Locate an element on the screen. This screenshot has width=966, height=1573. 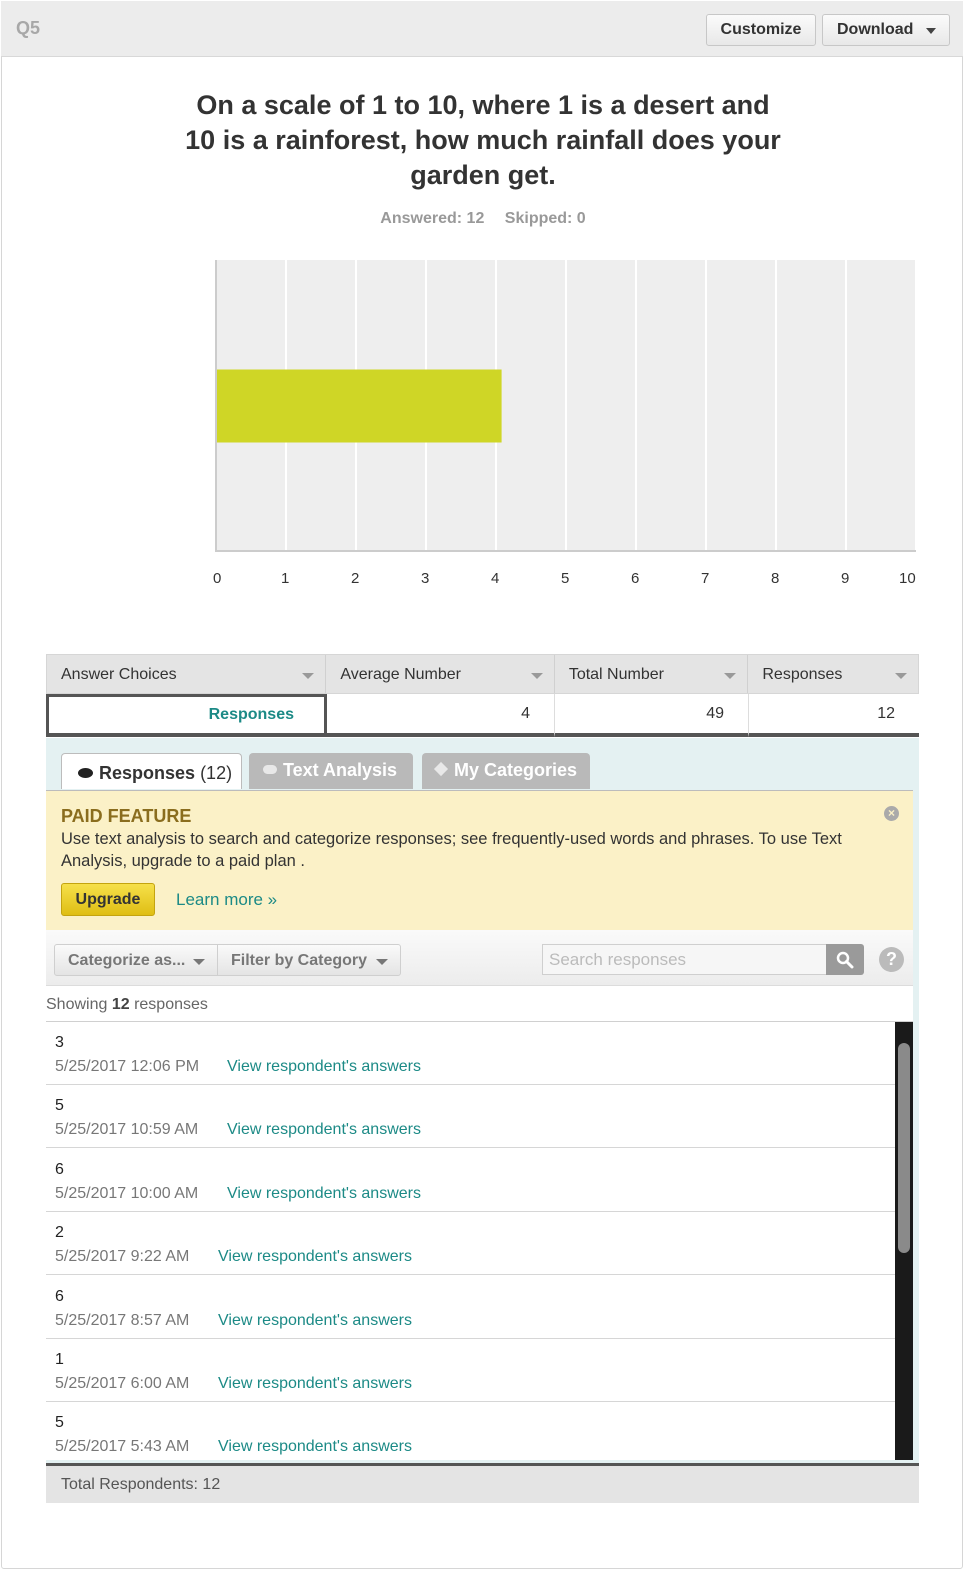
scrollbar-thumb is located at coordinates (904, 1148).